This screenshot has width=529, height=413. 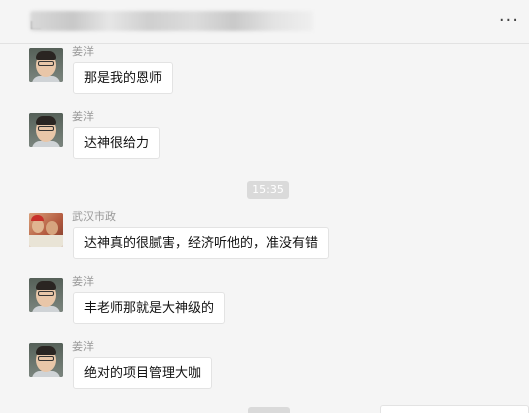 What do you see at coordinates (268, 190) in the screenshot?
I see `time-divider: 15:35` at bounding box center [268, 190].